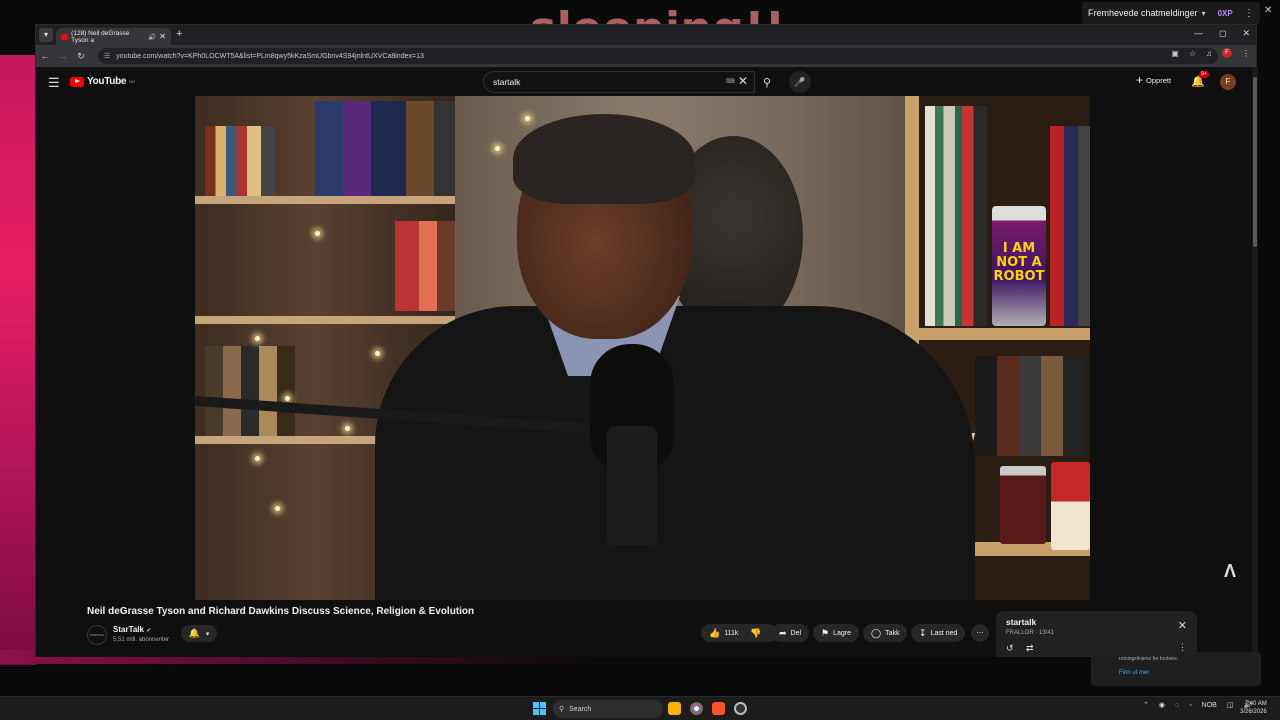 The height and width of the screenshot is (720, 1280). Describe the element at coordinates (731, 633) in the screenshot. I see `like-count: 111k` at that location.